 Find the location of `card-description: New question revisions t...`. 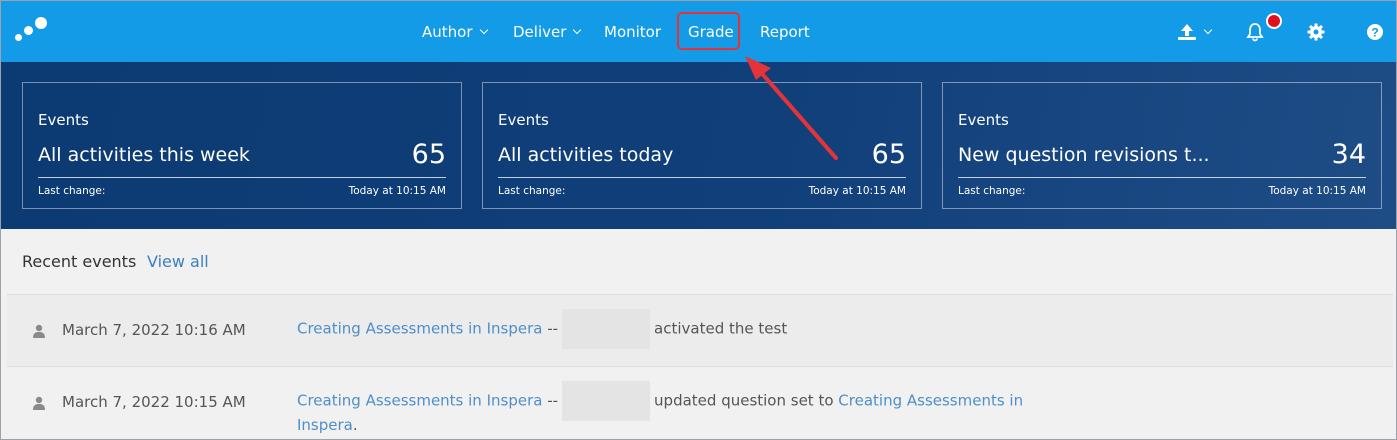

card-description: New question revisions t... is located at coordinates (1084, 155).